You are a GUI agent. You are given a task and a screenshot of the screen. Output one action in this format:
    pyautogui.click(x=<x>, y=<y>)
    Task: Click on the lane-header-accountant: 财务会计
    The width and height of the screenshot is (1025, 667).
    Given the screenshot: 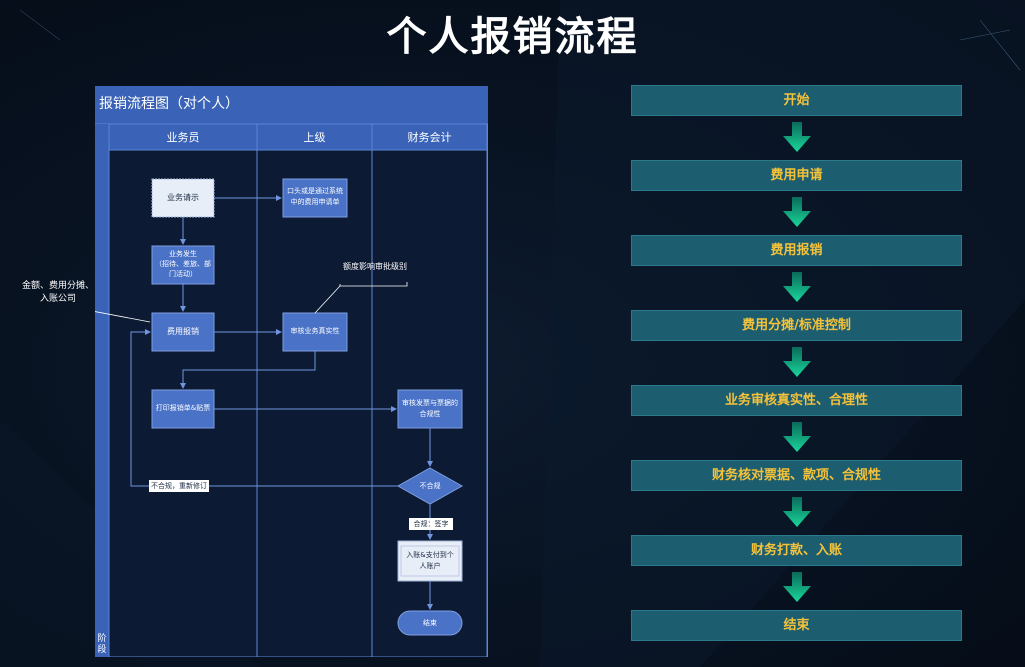 What is the action you would take?
    pyautogui.click(x=429, y=137)
    